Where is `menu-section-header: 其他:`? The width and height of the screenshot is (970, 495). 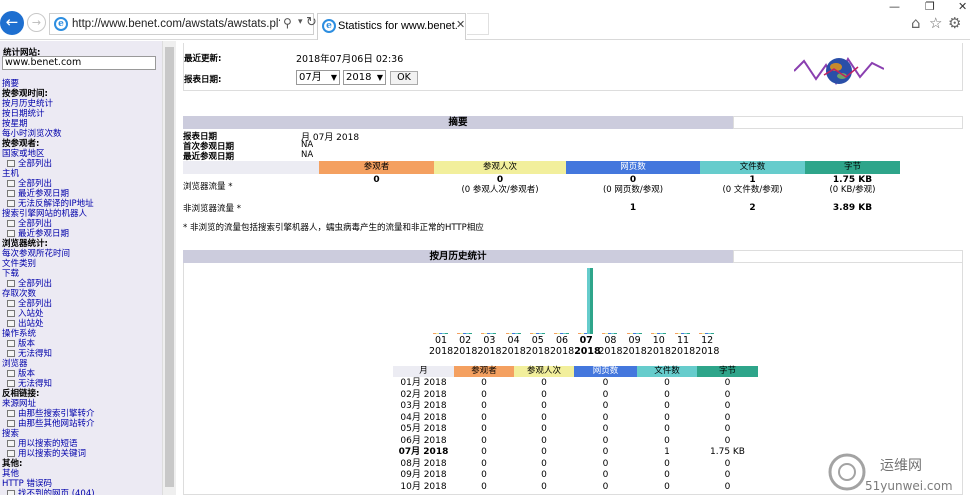
menu-section-header: 其他: is located at coordinates (81, 464).